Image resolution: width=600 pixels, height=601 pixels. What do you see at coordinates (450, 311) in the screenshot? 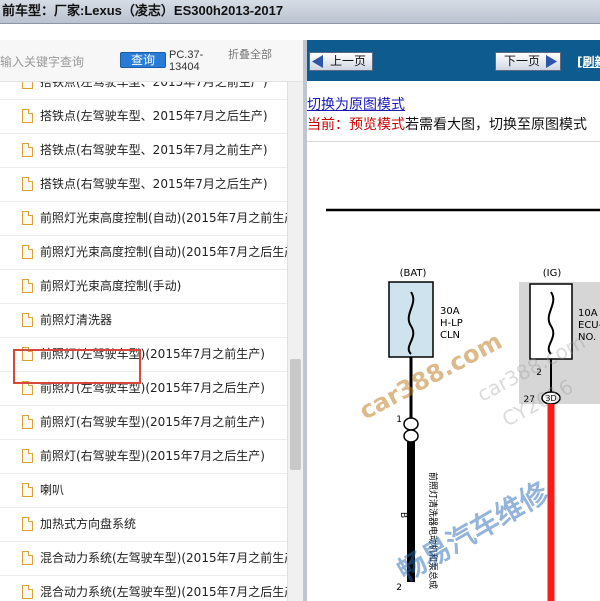
I see `fuse1-amp: 30A` at bounding box center [450, 311].